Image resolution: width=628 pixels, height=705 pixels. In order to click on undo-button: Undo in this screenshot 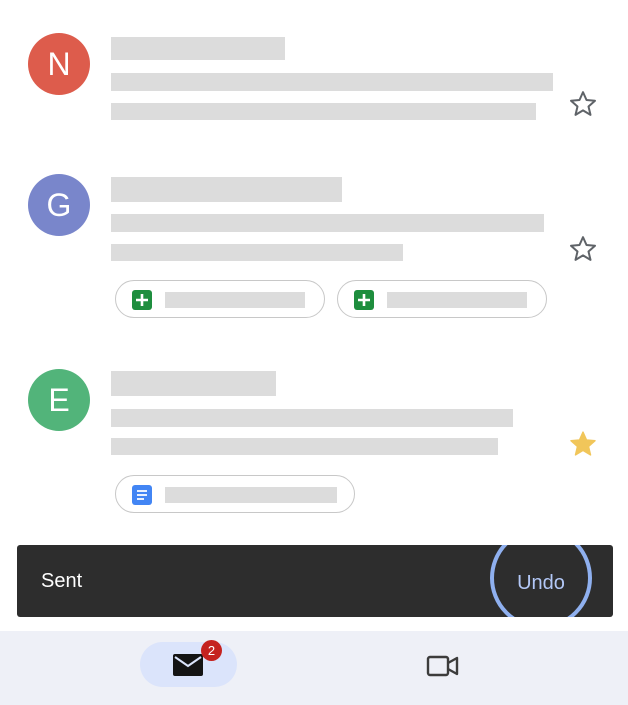, I will do `click(541, 581)`.